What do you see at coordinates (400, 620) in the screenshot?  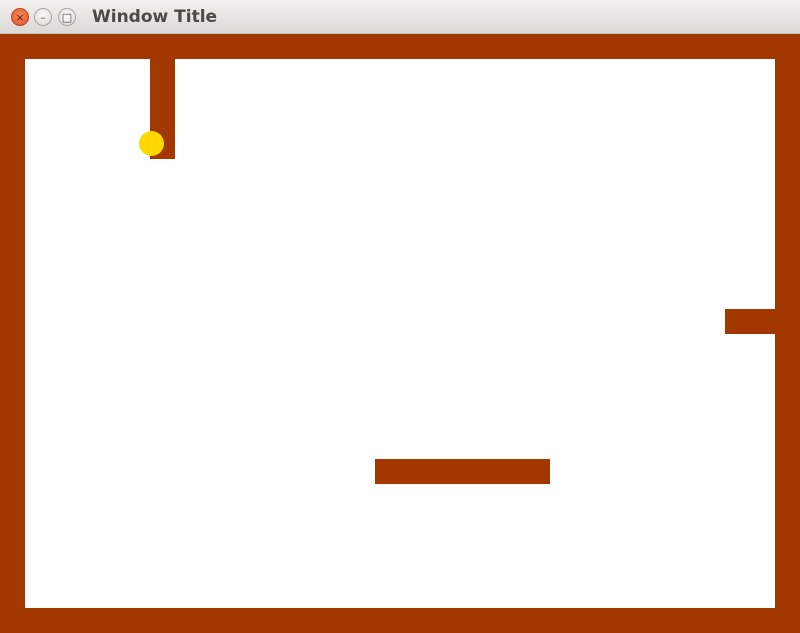 I see `wall-bottom` at bounding box center [400, 620].